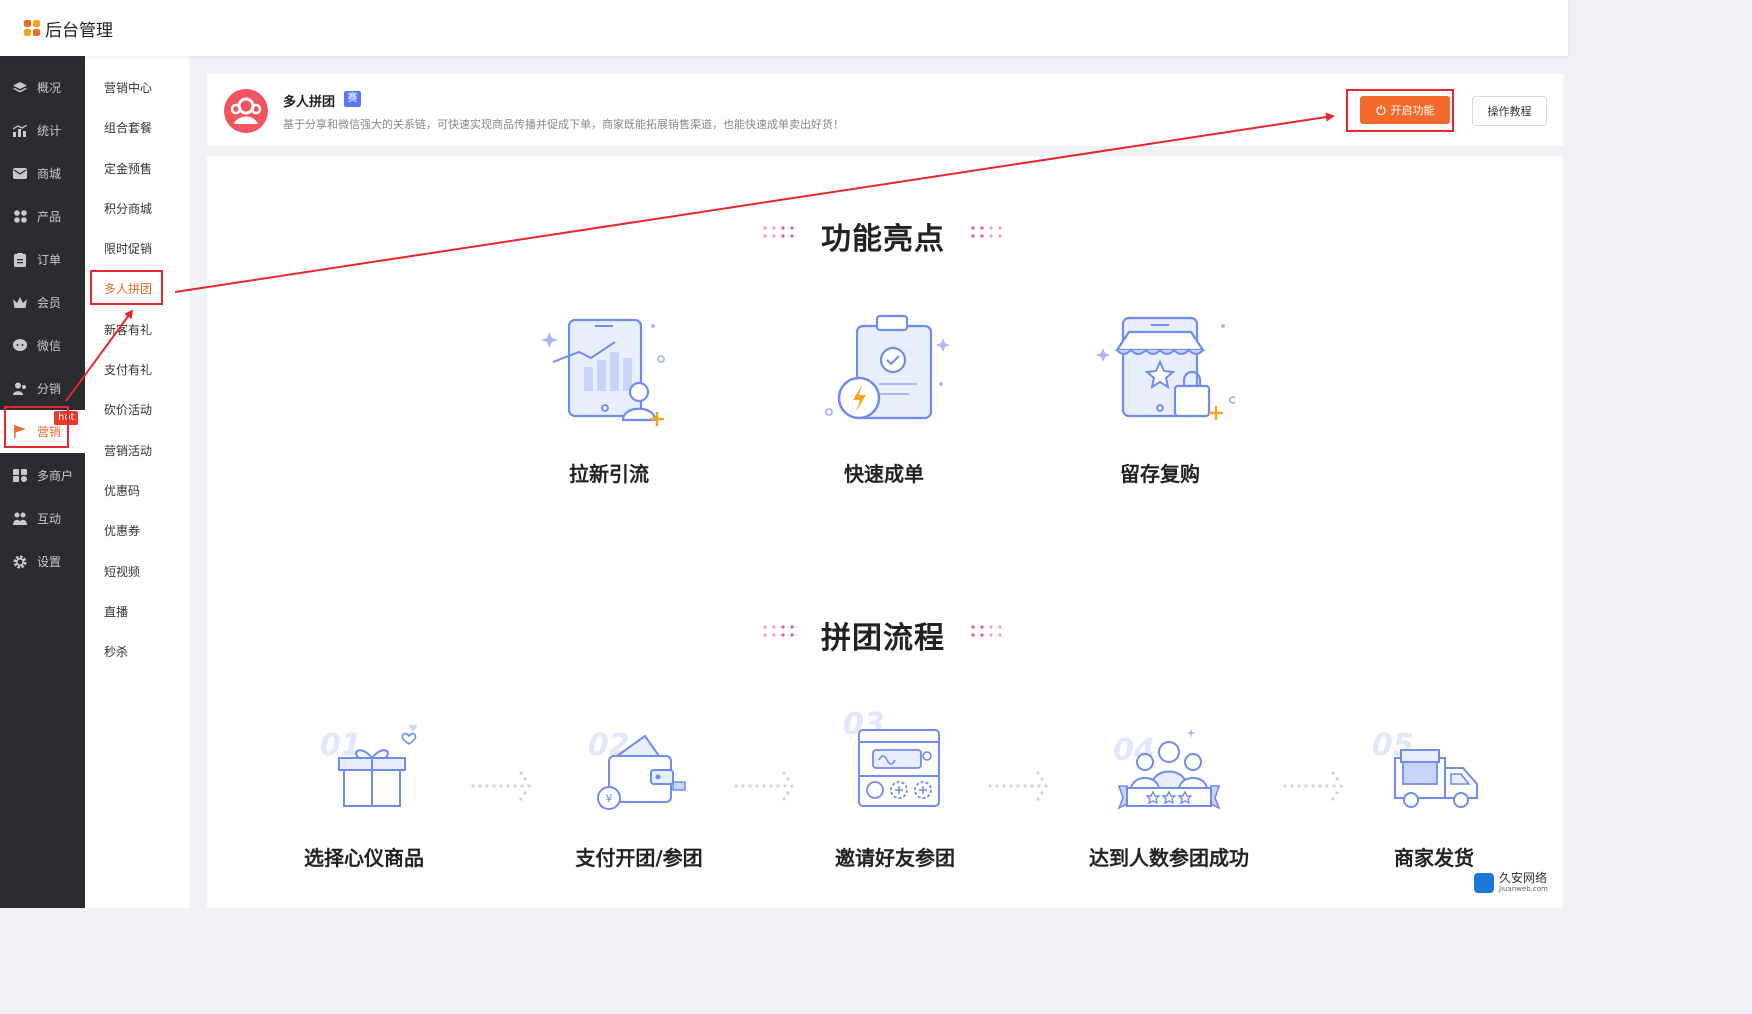 Image resolution: width=1752 pixels, height=1014 pixels. What do you see at coordinates (1523, 889) in the screenshot?
I see `watermark-domain: Jiuanweb.com` at bounding box center [1523, 889].